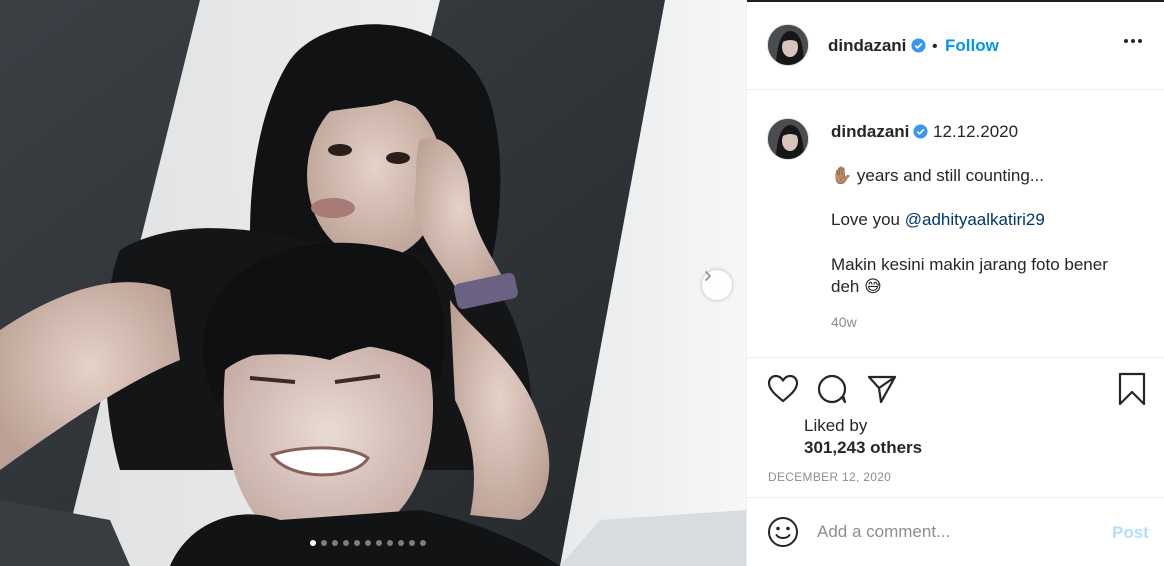  Describe the element at coordinates (863, 448) in the screenshot. I see `likes-count: 301,243 others` at that location.